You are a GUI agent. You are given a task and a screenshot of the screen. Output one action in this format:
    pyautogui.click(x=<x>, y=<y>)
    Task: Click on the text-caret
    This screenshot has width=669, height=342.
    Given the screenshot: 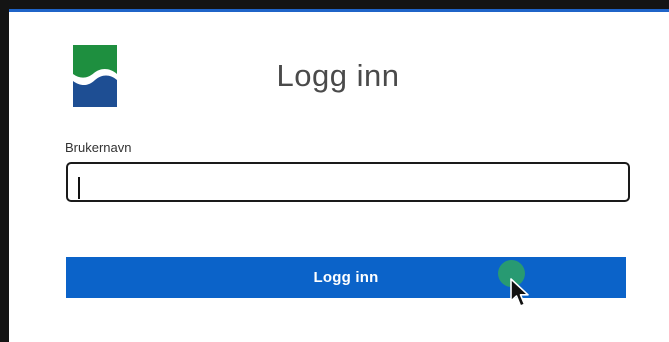 What is the action you would take?
    pyautogui.click(x=79, y=188)
    